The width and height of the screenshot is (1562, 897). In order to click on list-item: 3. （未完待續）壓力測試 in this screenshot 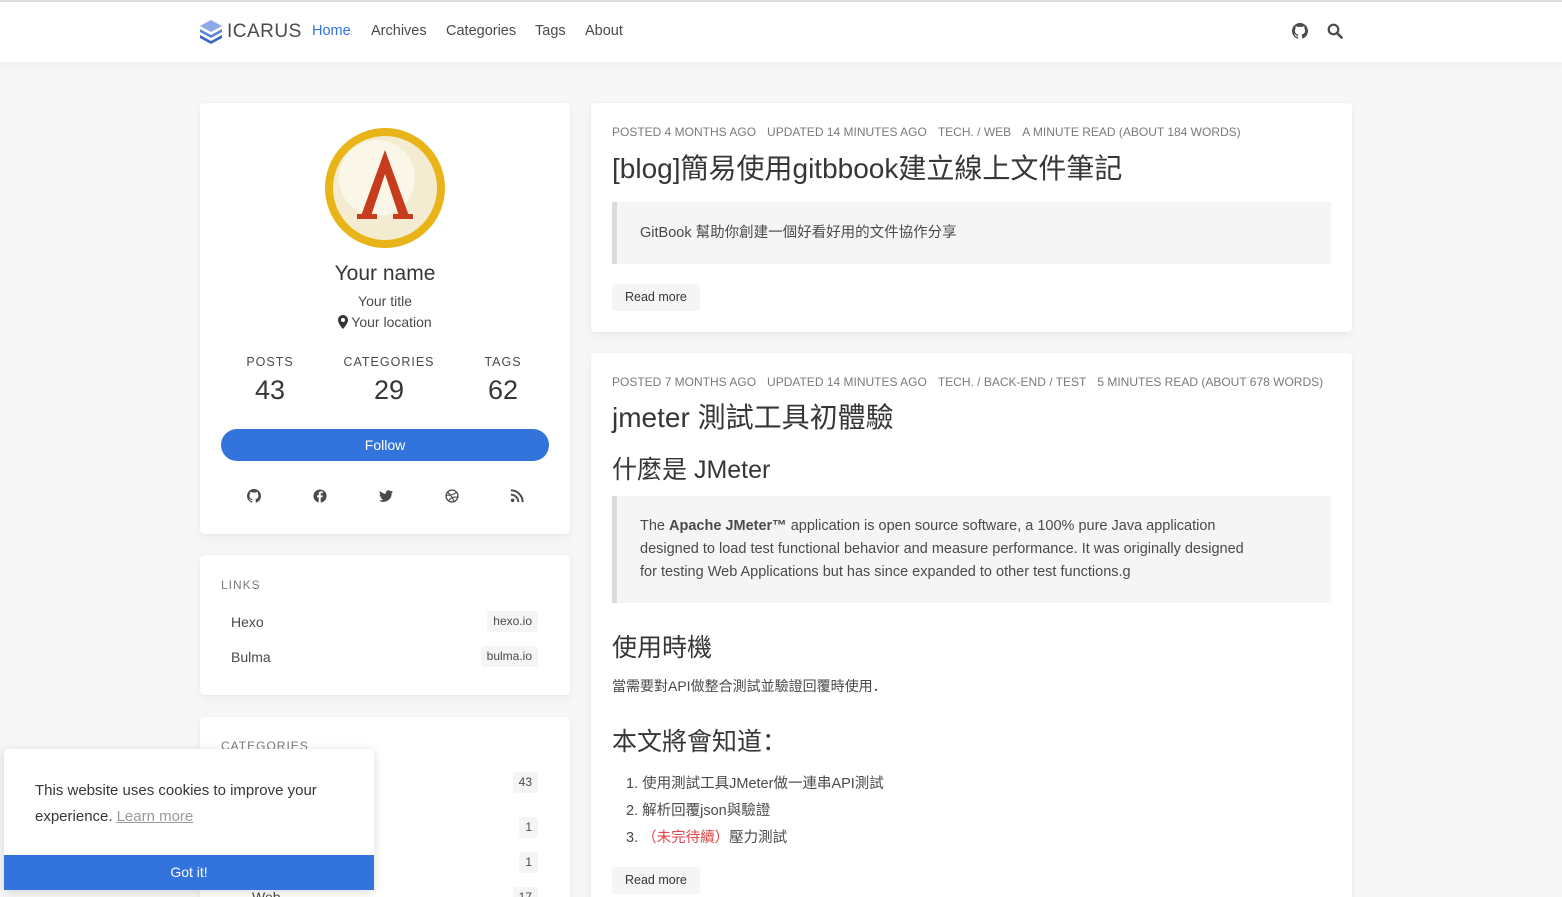, I will do `click(706, 836)`.